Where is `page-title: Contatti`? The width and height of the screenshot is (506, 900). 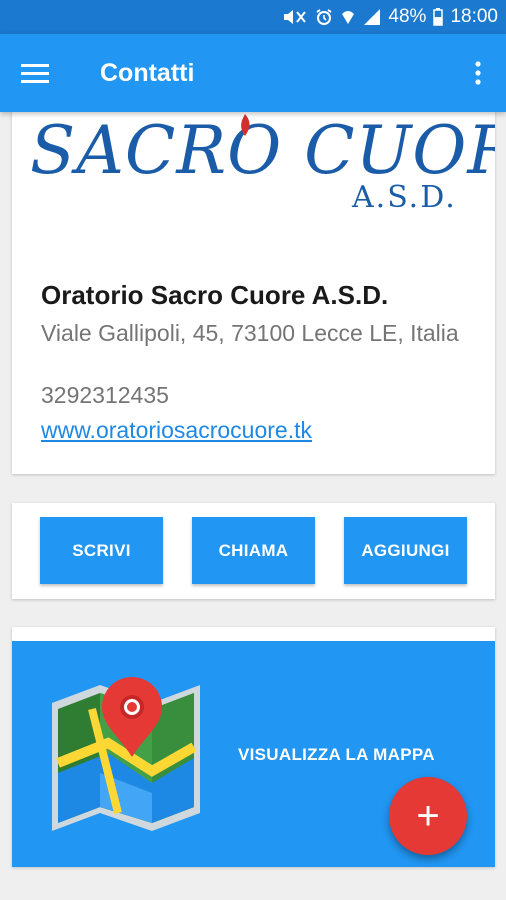
page-title: Contatti is located at coordinates (147, 72).